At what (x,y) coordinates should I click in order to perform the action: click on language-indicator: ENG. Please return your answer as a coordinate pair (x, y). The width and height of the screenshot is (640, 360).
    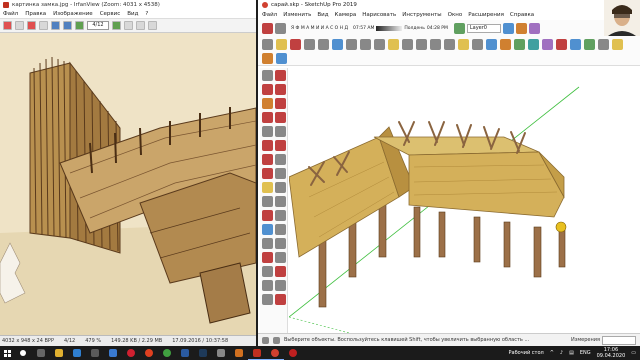
    Looking at the image, I should click on (585, 353).